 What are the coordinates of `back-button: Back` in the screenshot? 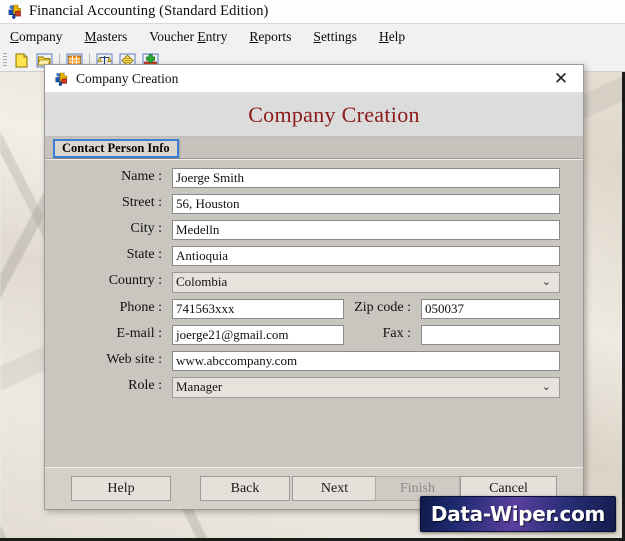 It's located at (245, 488).